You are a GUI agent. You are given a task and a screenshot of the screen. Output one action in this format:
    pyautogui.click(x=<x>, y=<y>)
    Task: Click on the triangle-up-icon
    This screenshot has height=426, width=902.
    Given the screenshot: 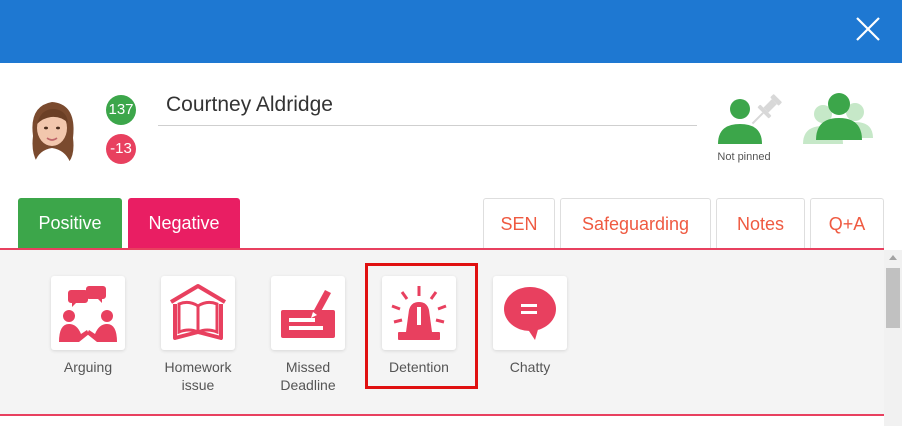 What is the action you would take?
    pyautogui.click(x=893, y=257)
    